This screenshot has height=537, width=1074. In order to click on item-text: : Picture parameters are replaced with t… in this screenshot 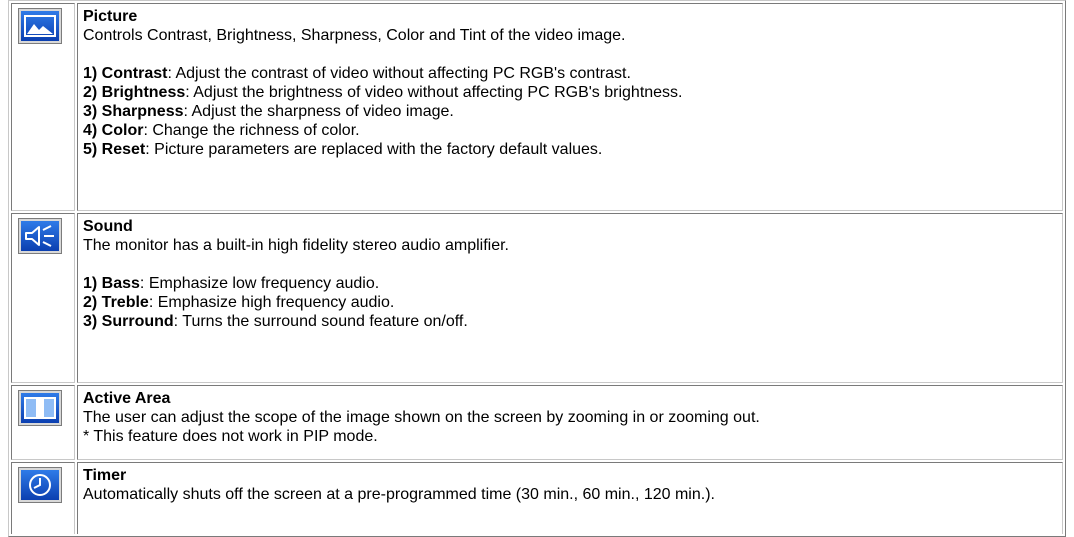, I will do `click(374, 149)`.